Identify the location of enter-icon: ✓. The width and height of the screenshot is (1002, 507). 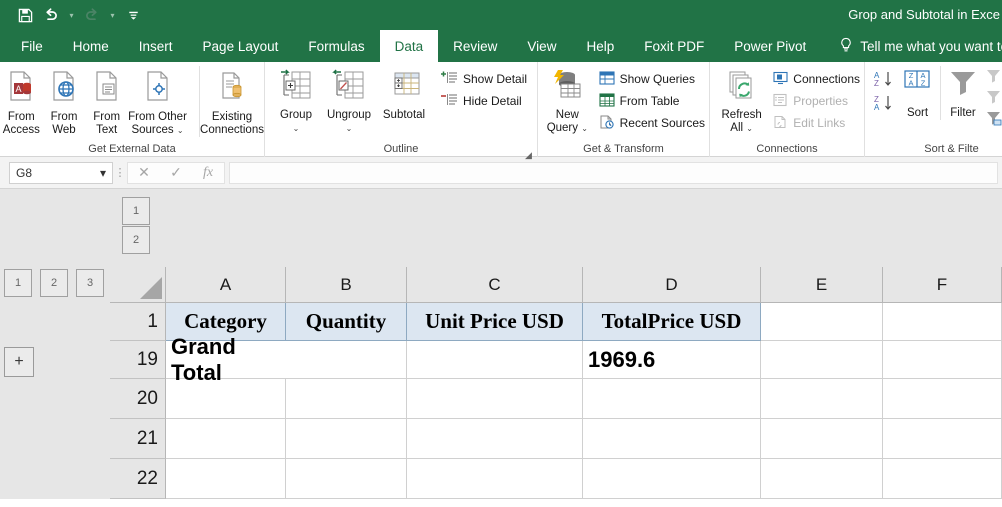
(176, 172).